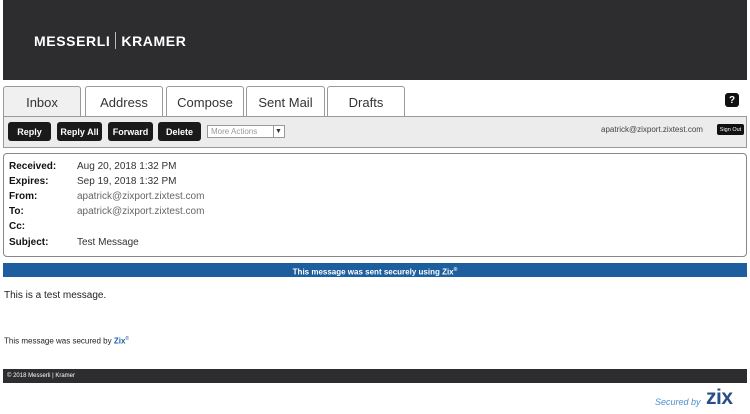 The image size is (750, 414). What do you see at coordinates (29, 131) in the screenshot?
I see `reply-button: Reply` at bounding box center [29, 131].